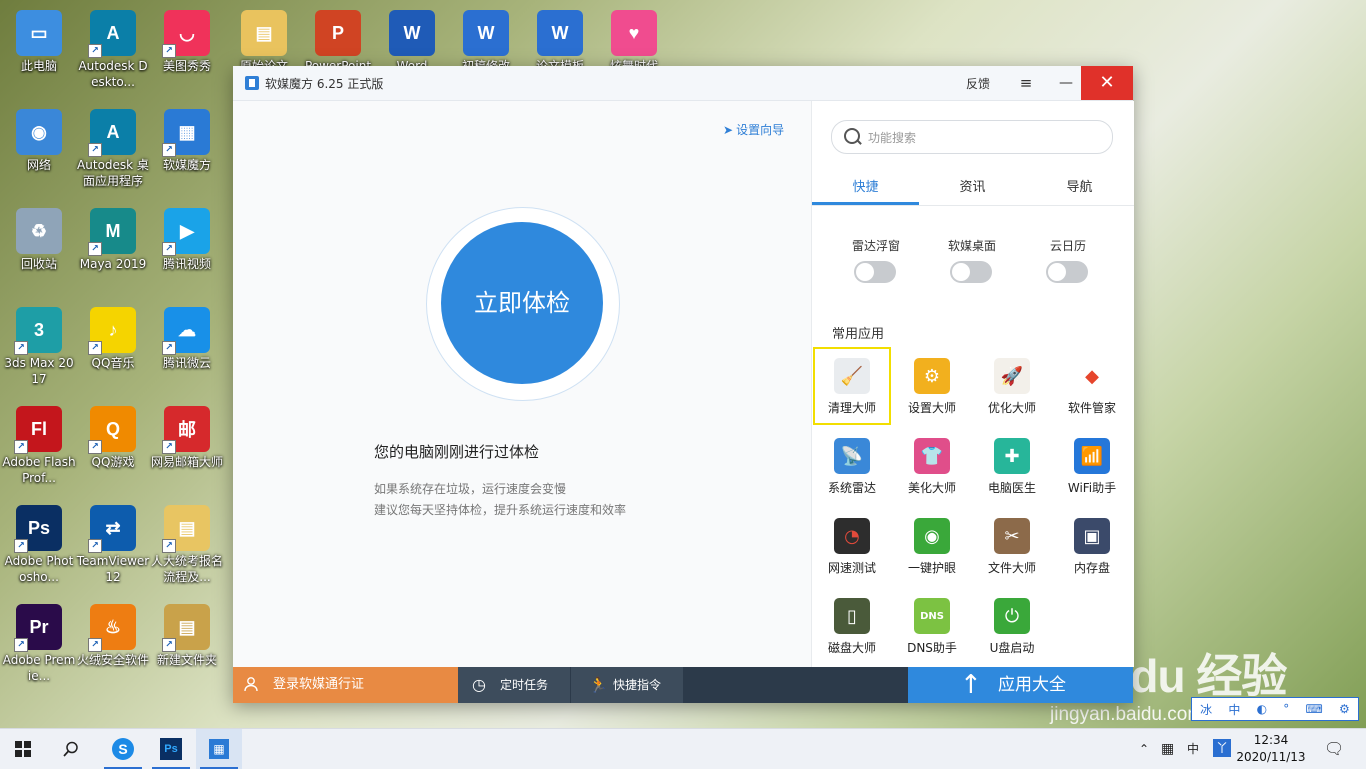  What do you see at coordinates (1020, 685) in the screenshot?
I see `app-store-button: ↑ 应用大全` at bounding box center [1020, 685].